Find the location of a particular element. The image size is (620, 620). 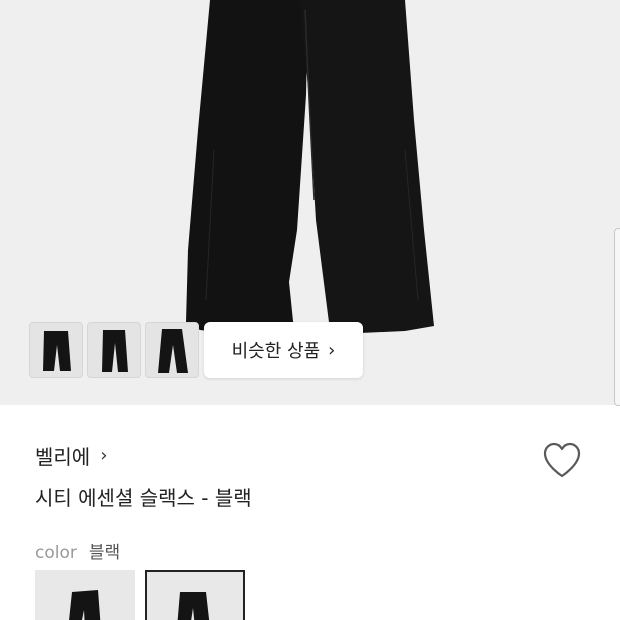

color-value: 블랙 is located at coordinates (104, 553).